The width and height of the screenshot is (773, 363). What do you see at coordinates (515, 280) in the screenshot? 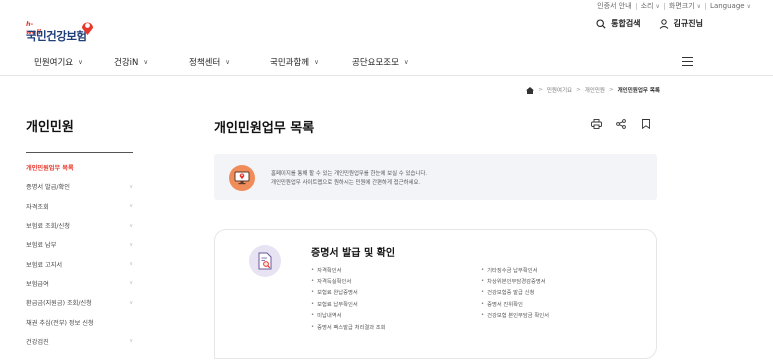
I see `card-link-item: 차상위본인부담경감증명서` at bounding box center [515, 280].